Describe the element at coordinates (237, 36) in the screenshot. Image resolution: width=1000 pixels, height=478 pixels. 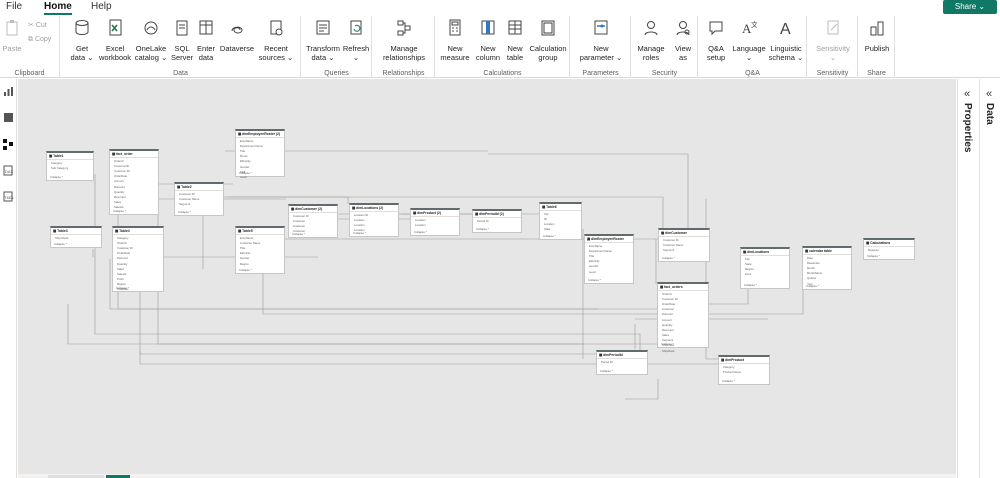
I see `dataverse-button: Dataverse` at that location.